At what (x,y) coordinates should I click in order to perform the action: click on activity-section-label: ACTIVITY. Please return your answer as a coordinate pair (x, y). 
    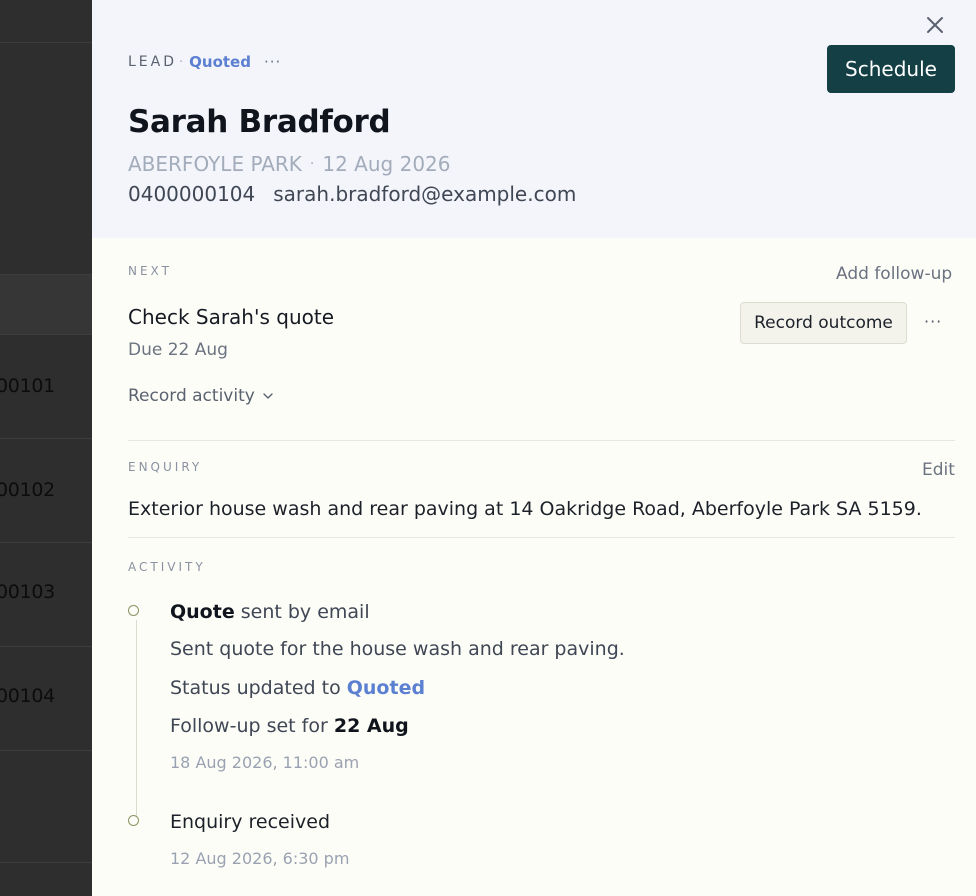
    Looking at the image, I should click on (167, 567).